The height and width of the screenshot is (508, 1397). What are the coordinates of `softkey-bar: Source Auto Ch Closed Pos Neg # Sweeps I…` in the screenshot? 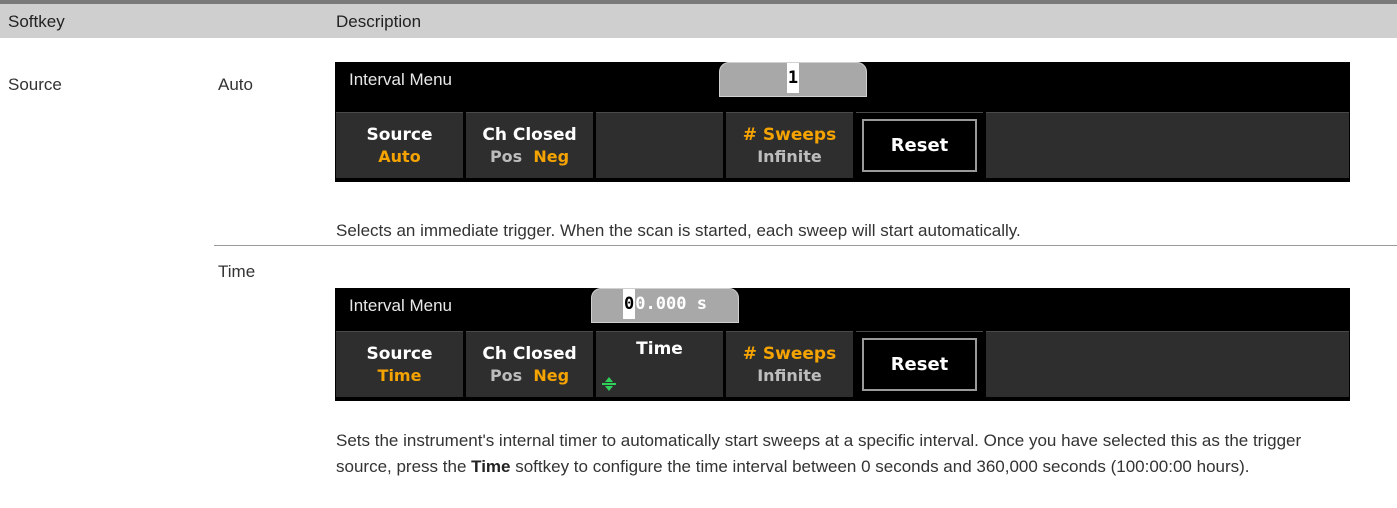 It's located at (842, 145).